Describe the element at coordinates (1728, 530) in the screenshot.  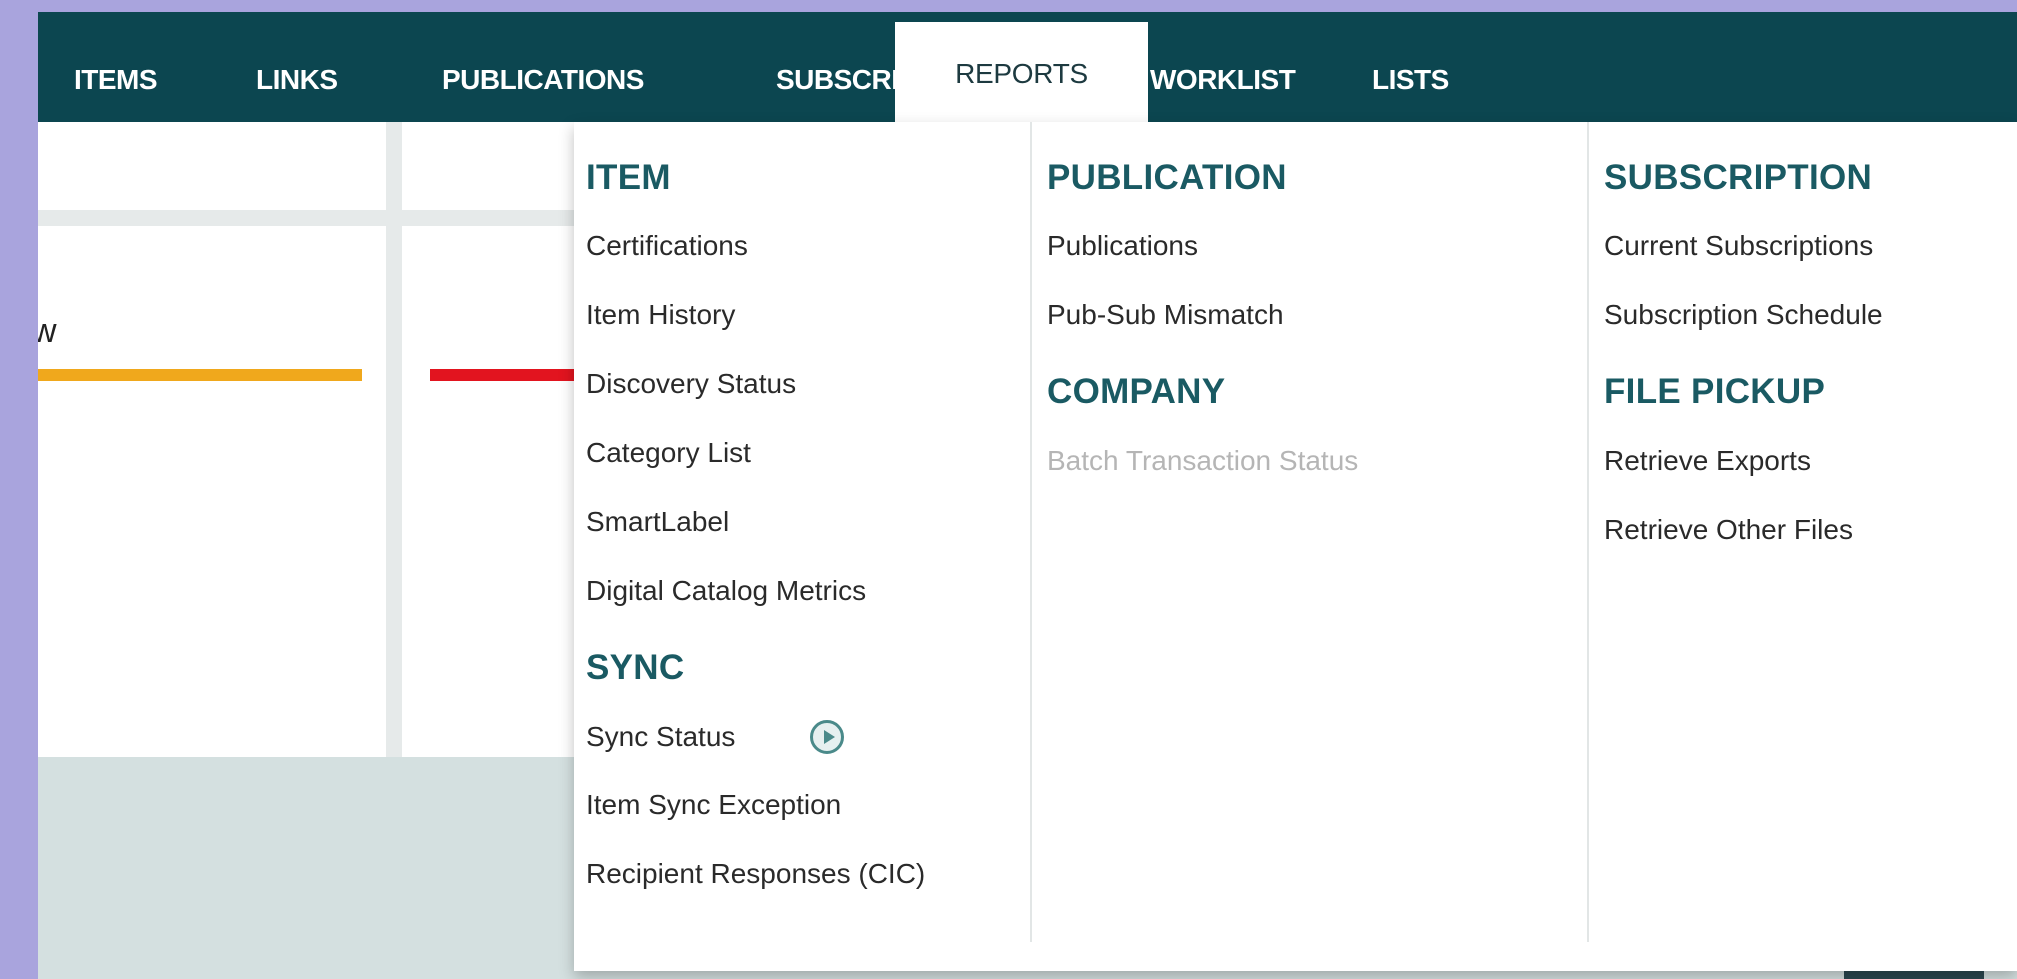
I see `menu-link-retrieve-other-files: Retrieve Other Files` at that location.